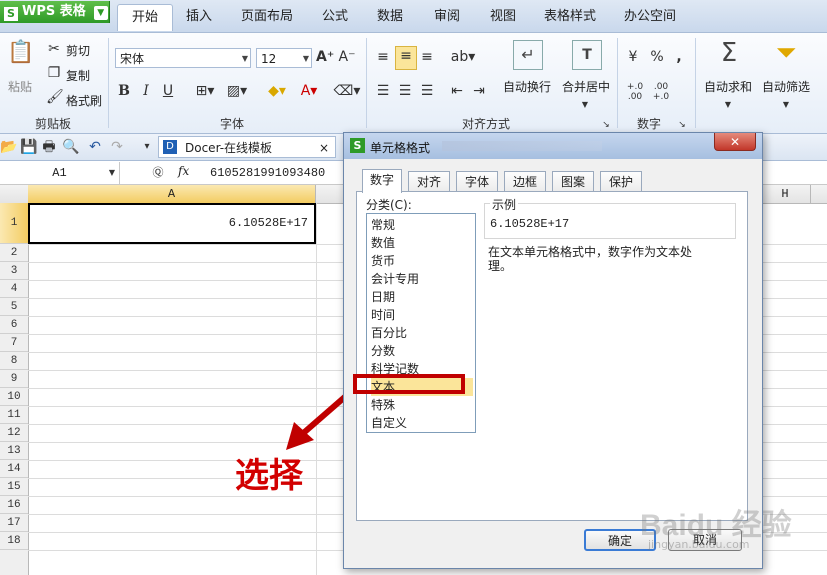 The image size is (827, 575). I want to click on save-icon: 💾, so click(29, 147).